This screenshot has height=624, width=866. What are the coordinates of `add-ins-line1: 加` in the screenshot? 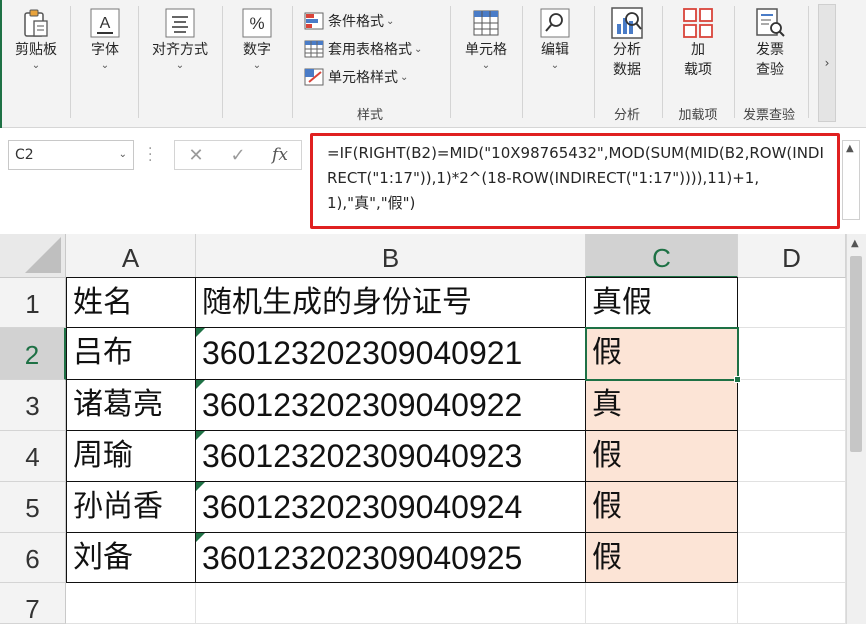 It's located at (698, 50).